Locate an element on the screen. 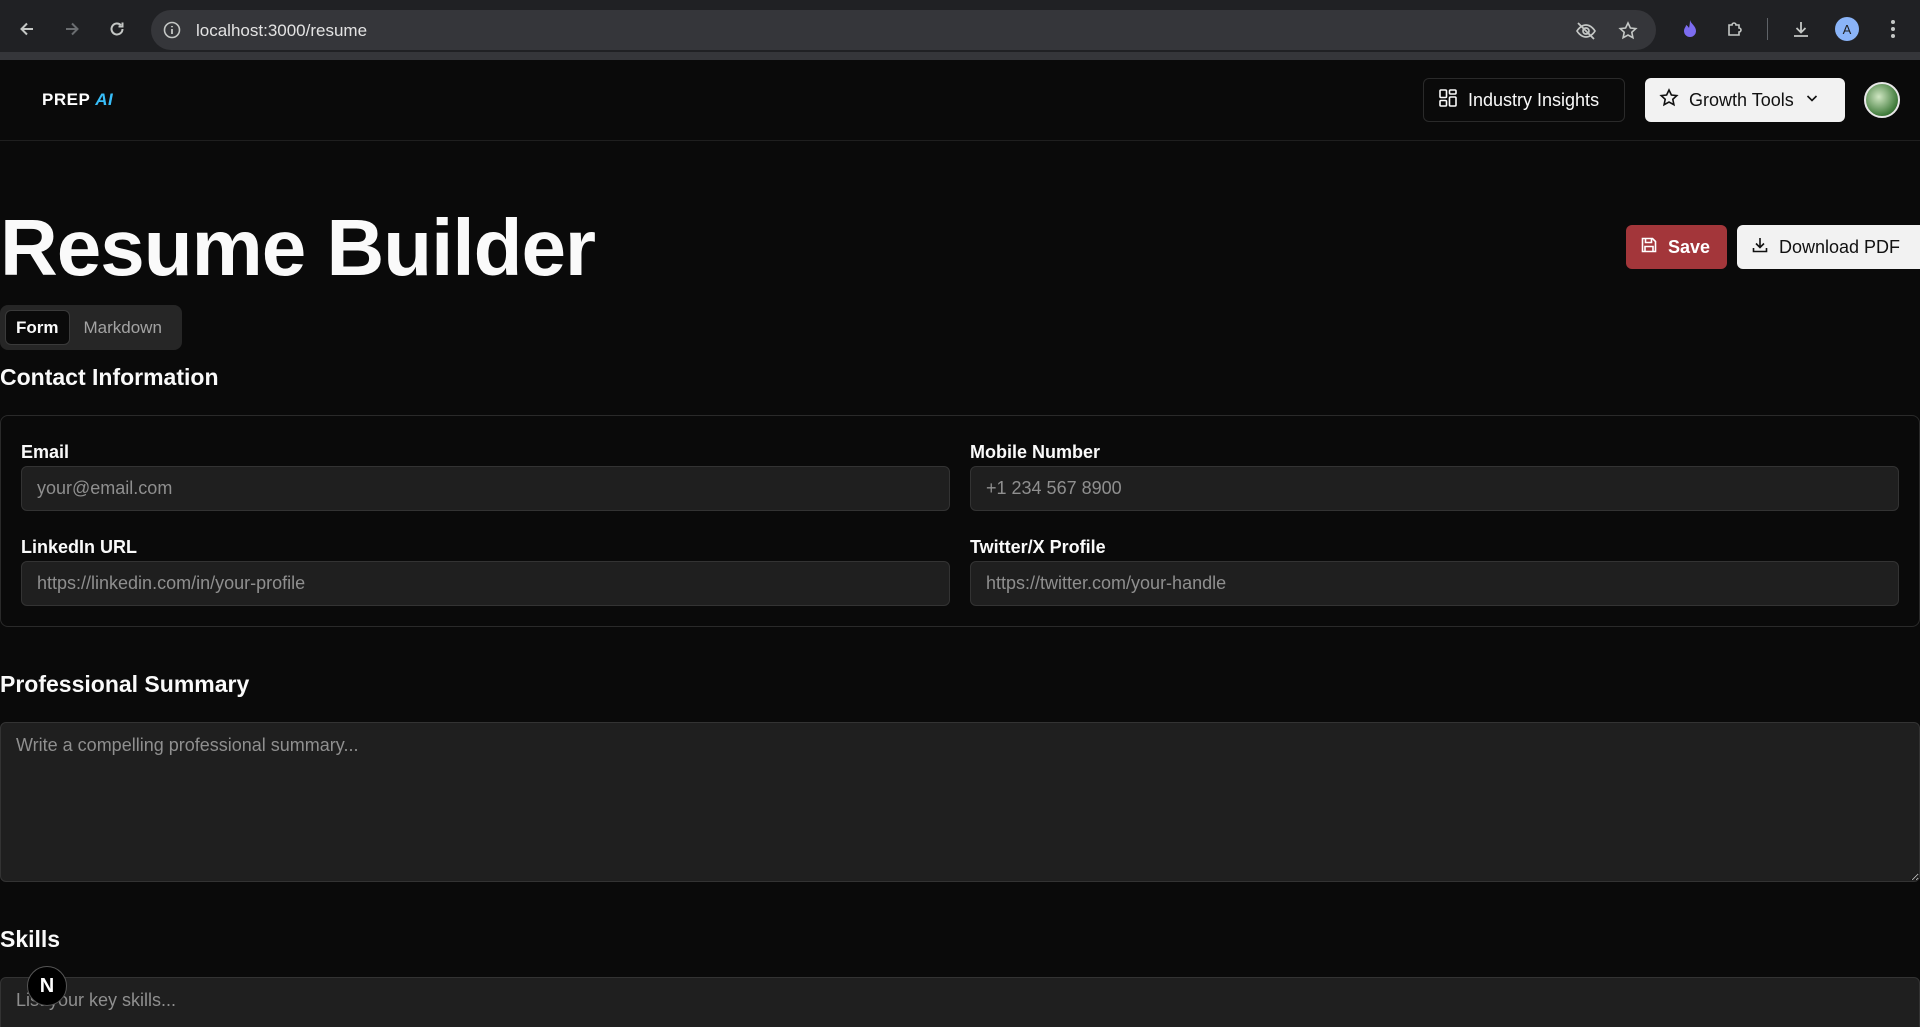 Image resolution: width=1920 pixels, height=1027 pixels. tab-form: Form is located at coordinates (37, 327).